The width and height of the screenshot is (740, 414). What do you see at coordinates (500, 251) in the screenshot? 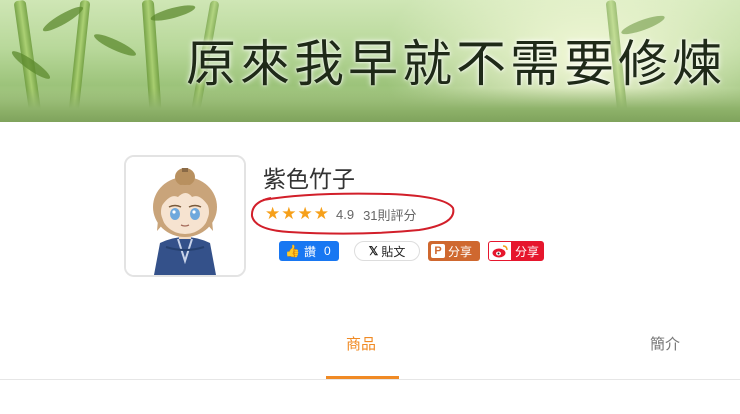
I see `weibo-icon` at bounding box center [500, 251].